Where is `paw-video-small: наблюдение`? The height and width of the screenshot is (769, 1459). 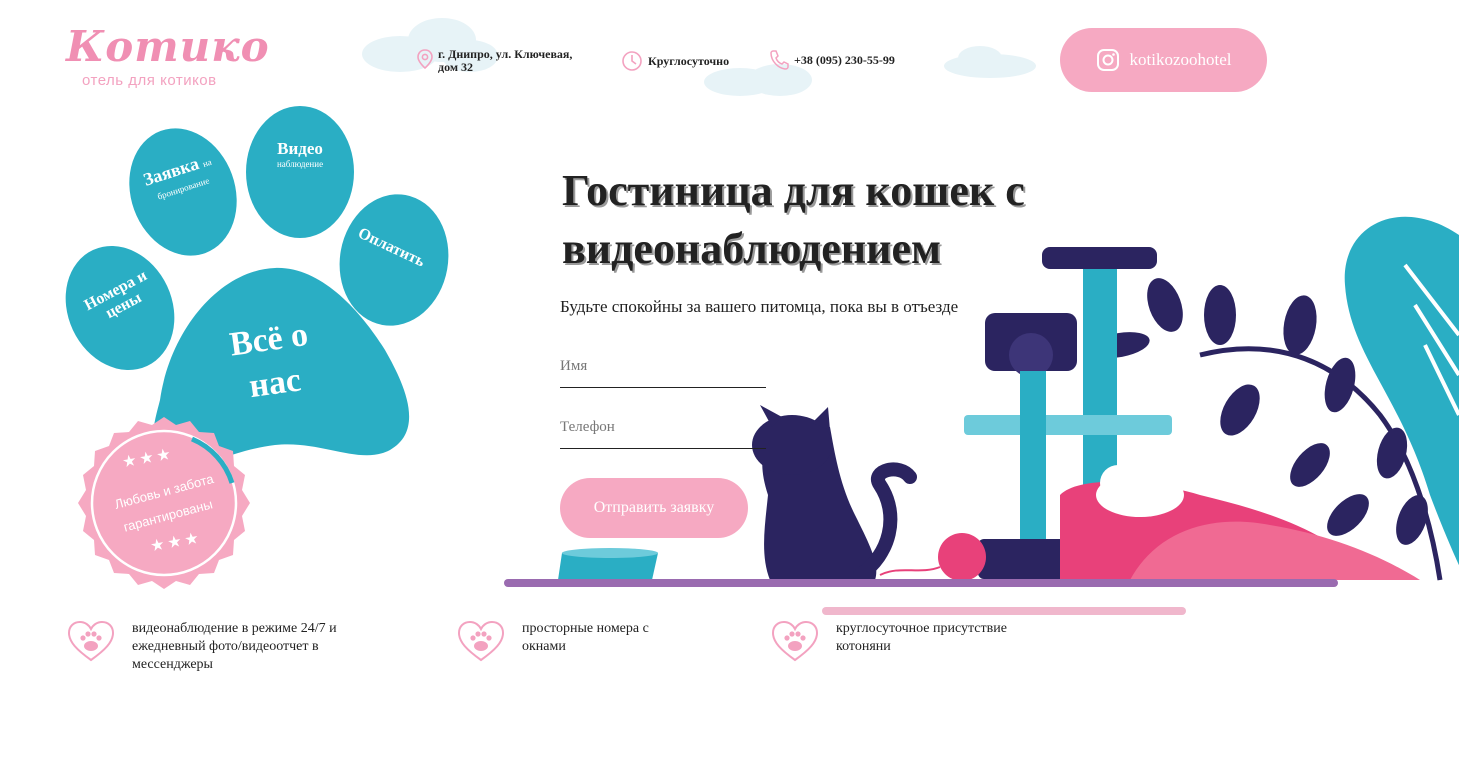
paw-video-small: наблюдение is located at coordinates (300, 163).